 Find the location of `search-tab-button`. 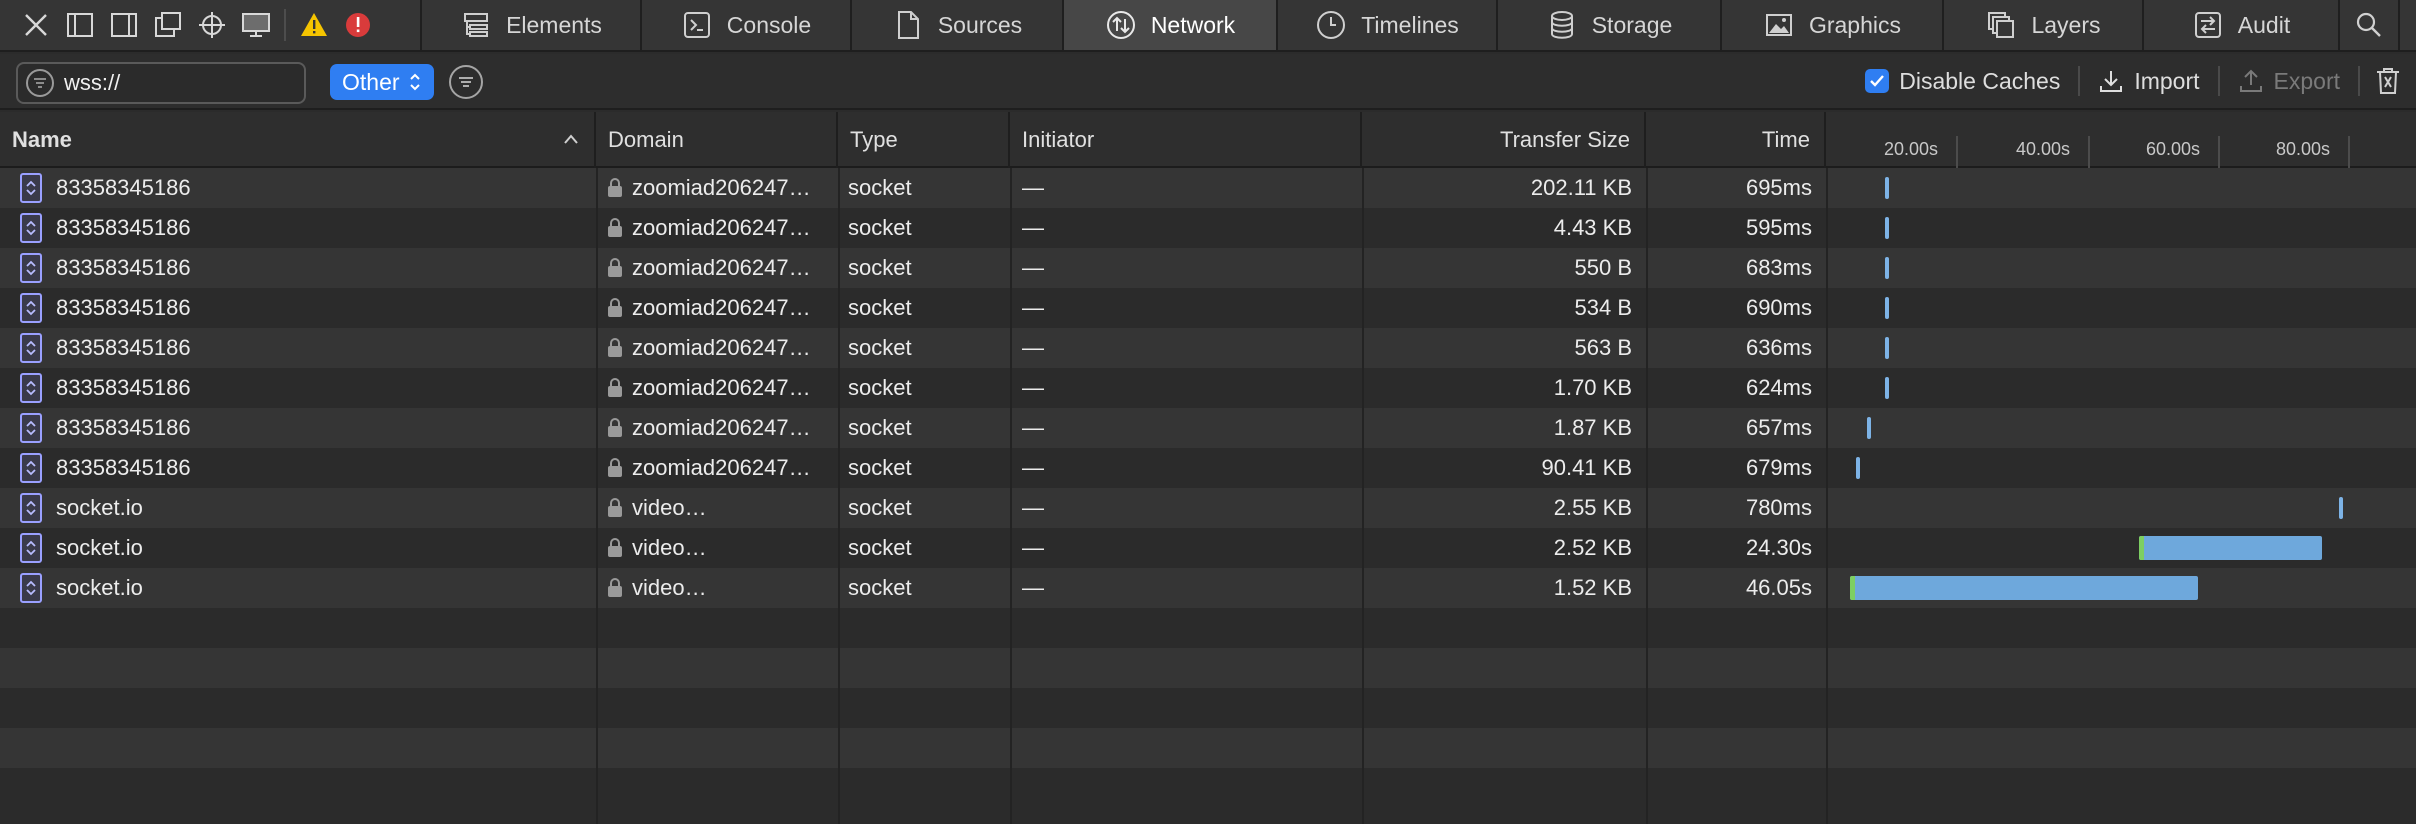

search-tab-button is located at coordinates (2368, 25).